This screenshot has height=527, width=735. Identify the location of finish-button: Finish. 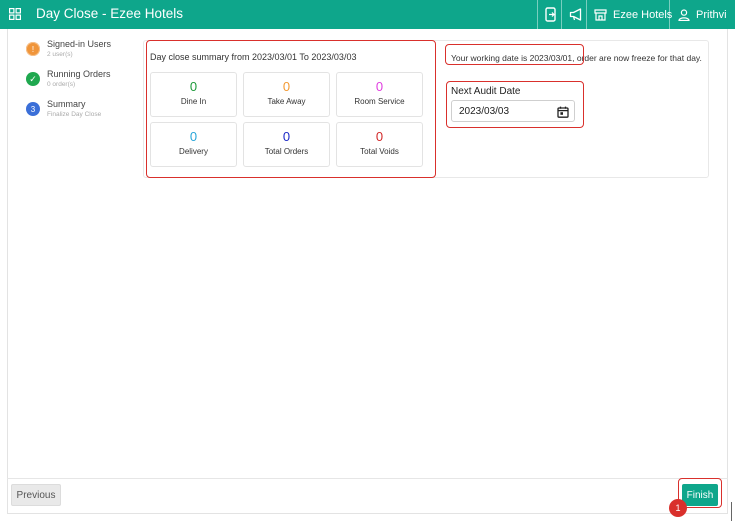
(700, 495).